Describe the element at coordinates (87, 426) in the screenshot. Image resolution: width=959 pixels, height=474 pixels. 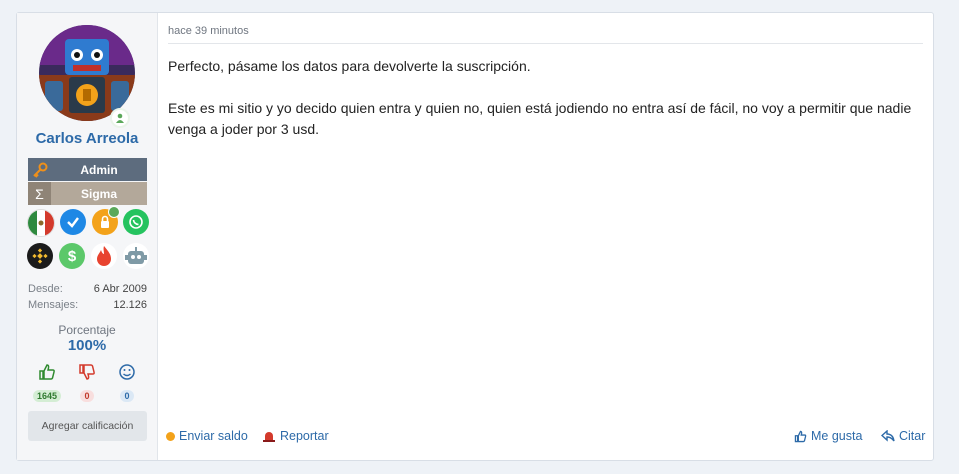
I see `add-rating-button: Agregar calificación` at that location.